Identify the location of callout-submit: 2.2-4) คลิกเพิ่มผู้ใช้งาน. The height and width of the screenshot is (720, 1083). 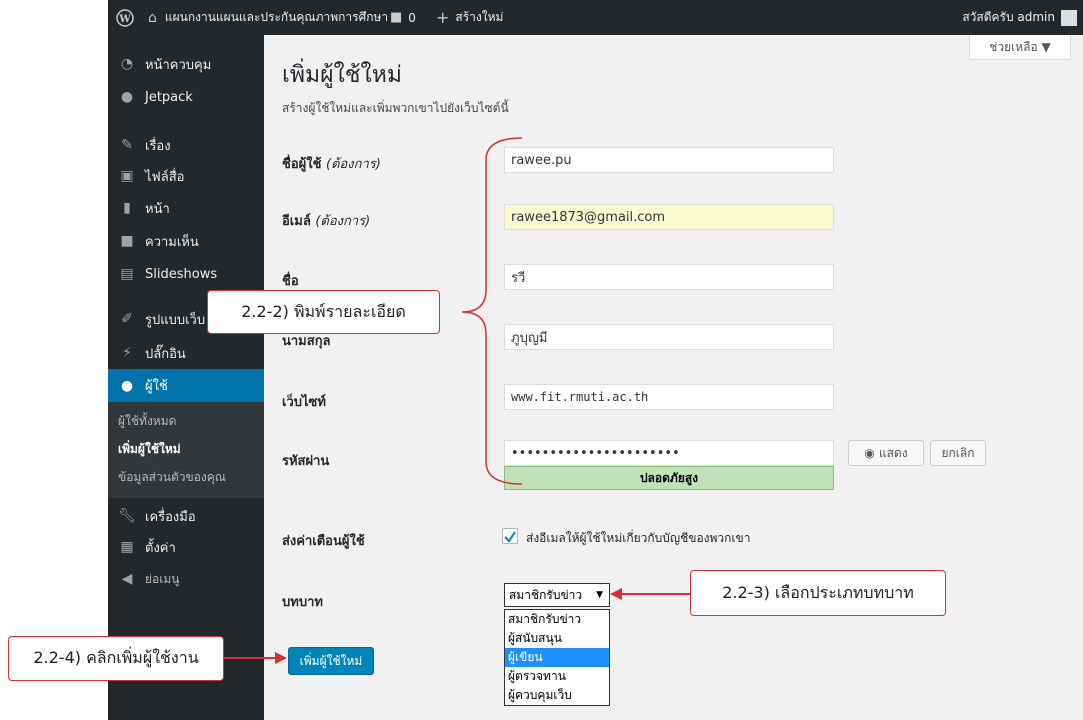
(116, 658).